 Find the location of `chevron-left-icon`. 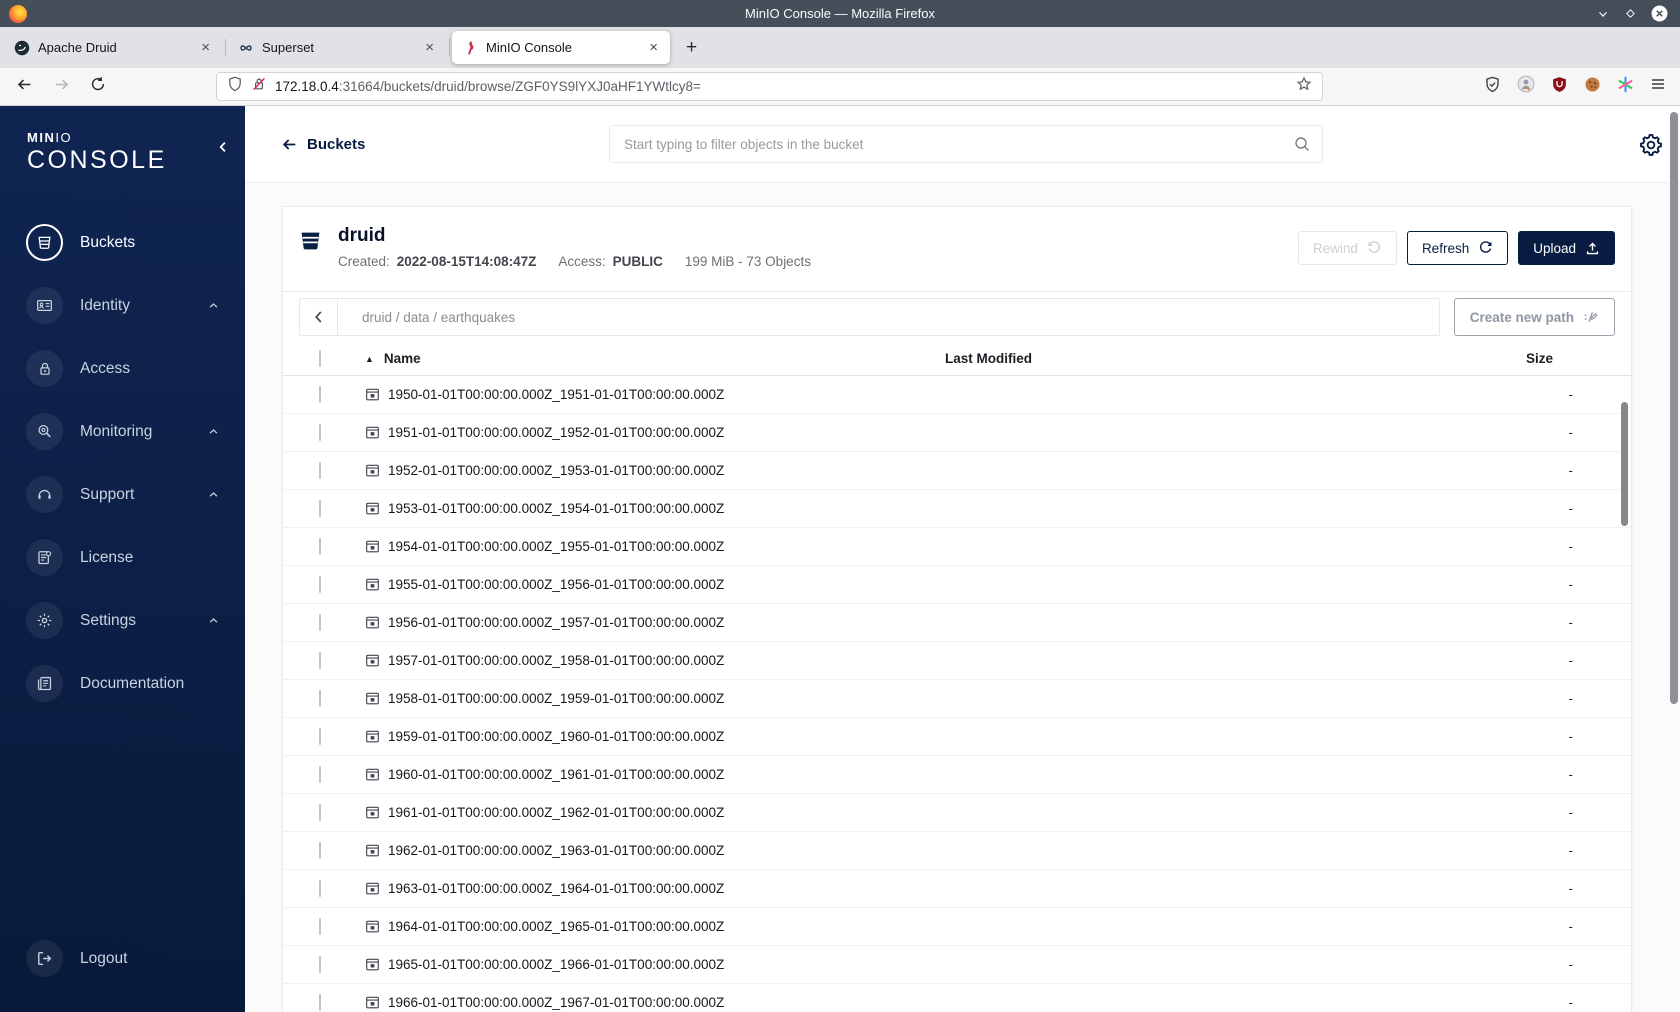

chevron-left-icon is located at coordinates (319, 317).